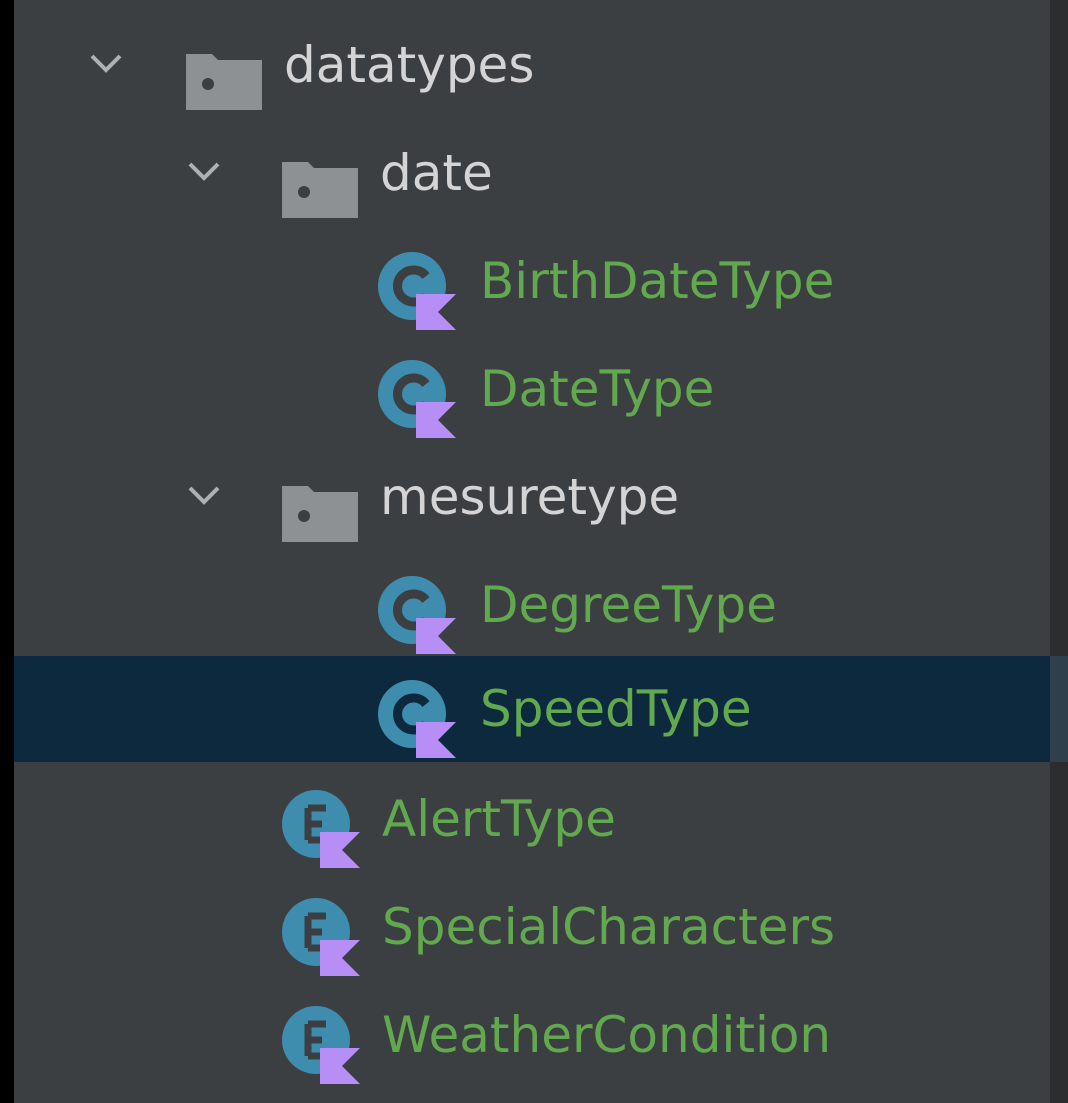 The image size is (1068, 1103). I want to click on tree-node-label: mesuretype, so click(530, 497).